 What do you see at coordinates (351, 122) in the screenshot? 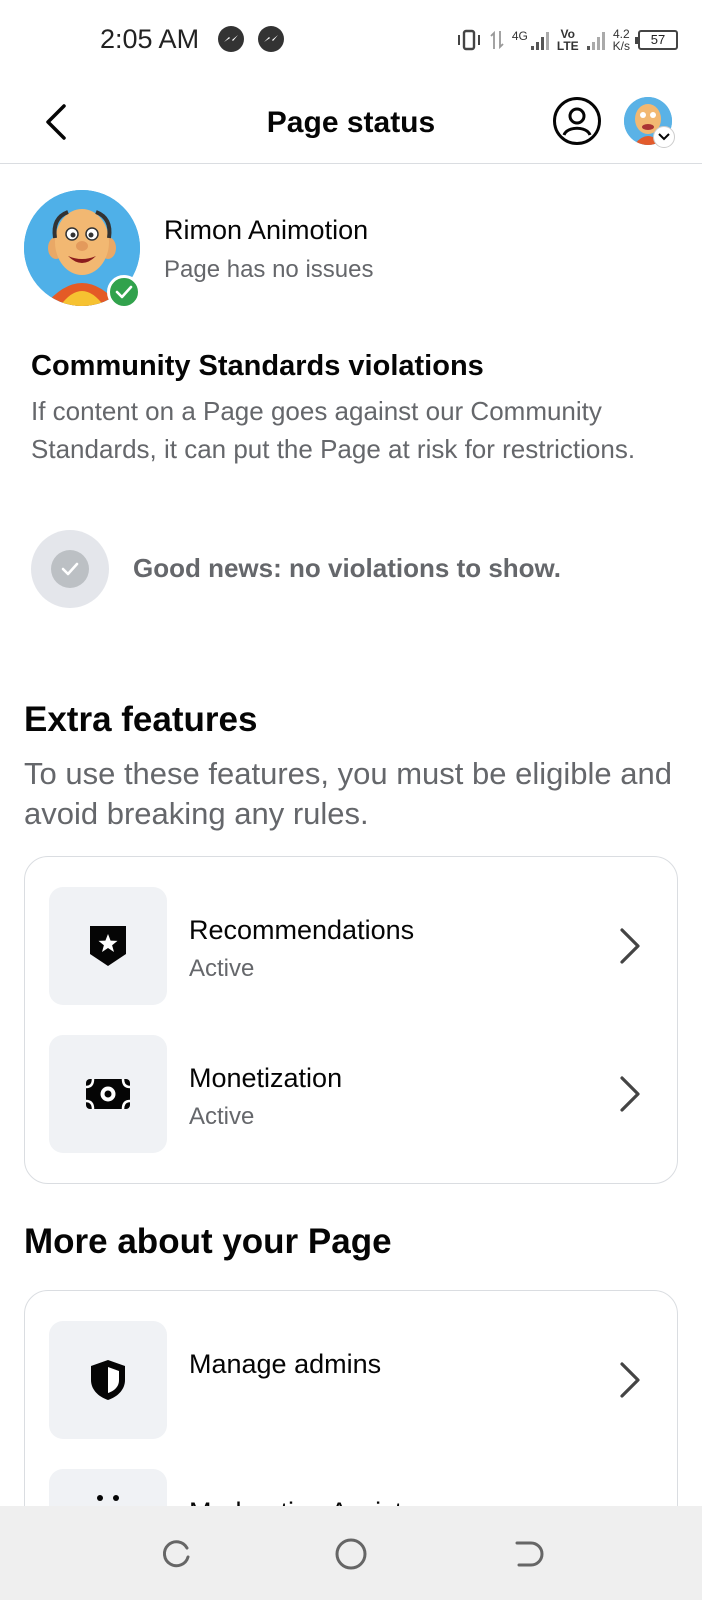
I see `app-header: Page status` at bounding box center [351, 122].